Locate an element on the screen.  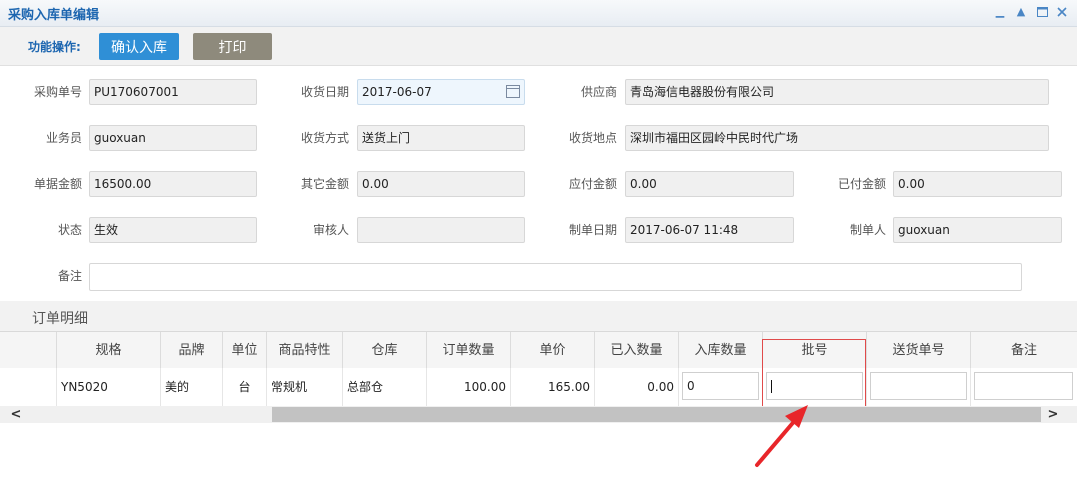
annotation-arrow-icon is located at coordinates (781, 436).